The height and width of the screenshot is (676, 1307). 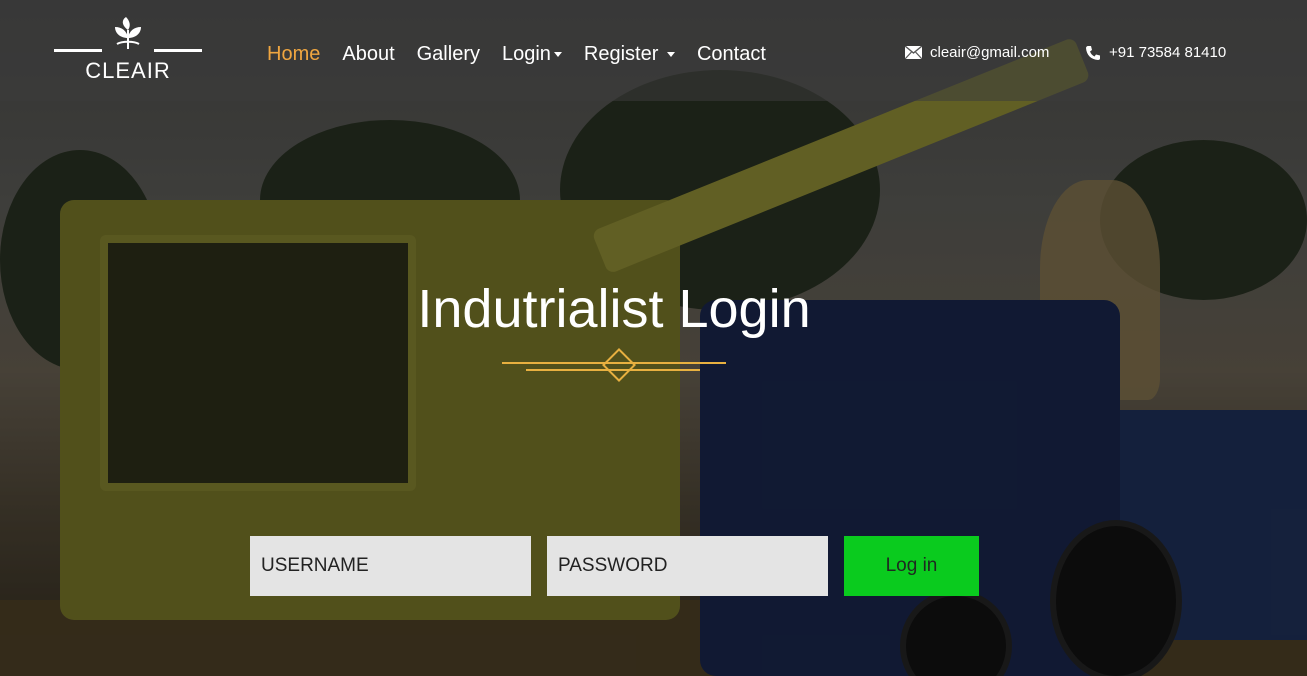 What do you see at coordinates (990, 52) in the screenshot?
I see `contact-email-text: cleair@gmail.com` at bounding box center [990, 52].